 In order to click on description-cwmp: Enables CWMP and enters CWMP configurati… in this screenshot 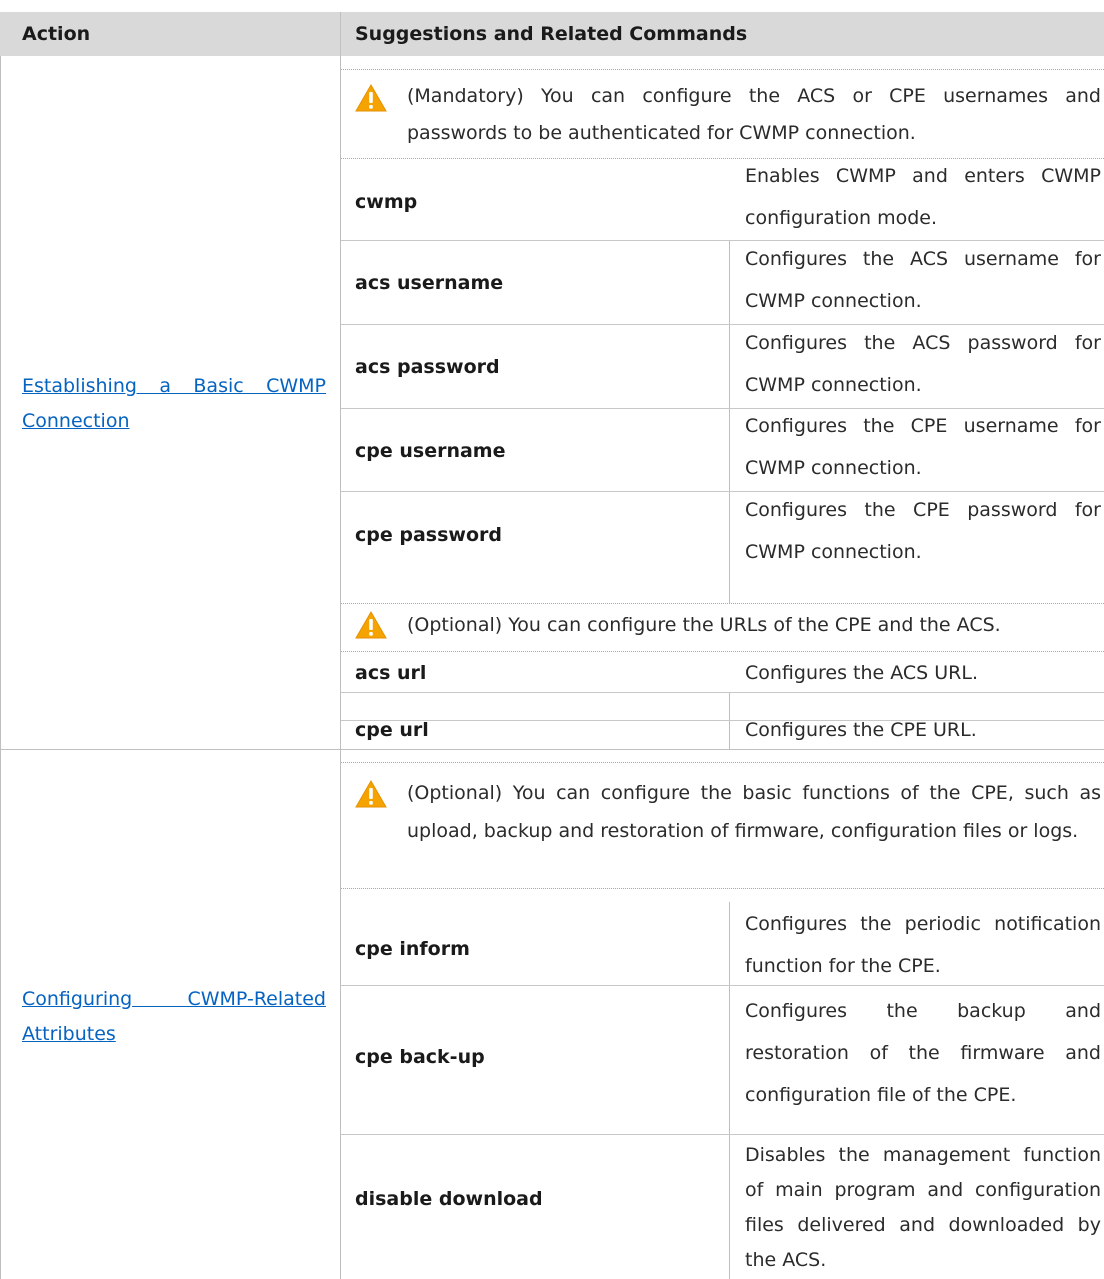, I will do `click(923, 197)`.